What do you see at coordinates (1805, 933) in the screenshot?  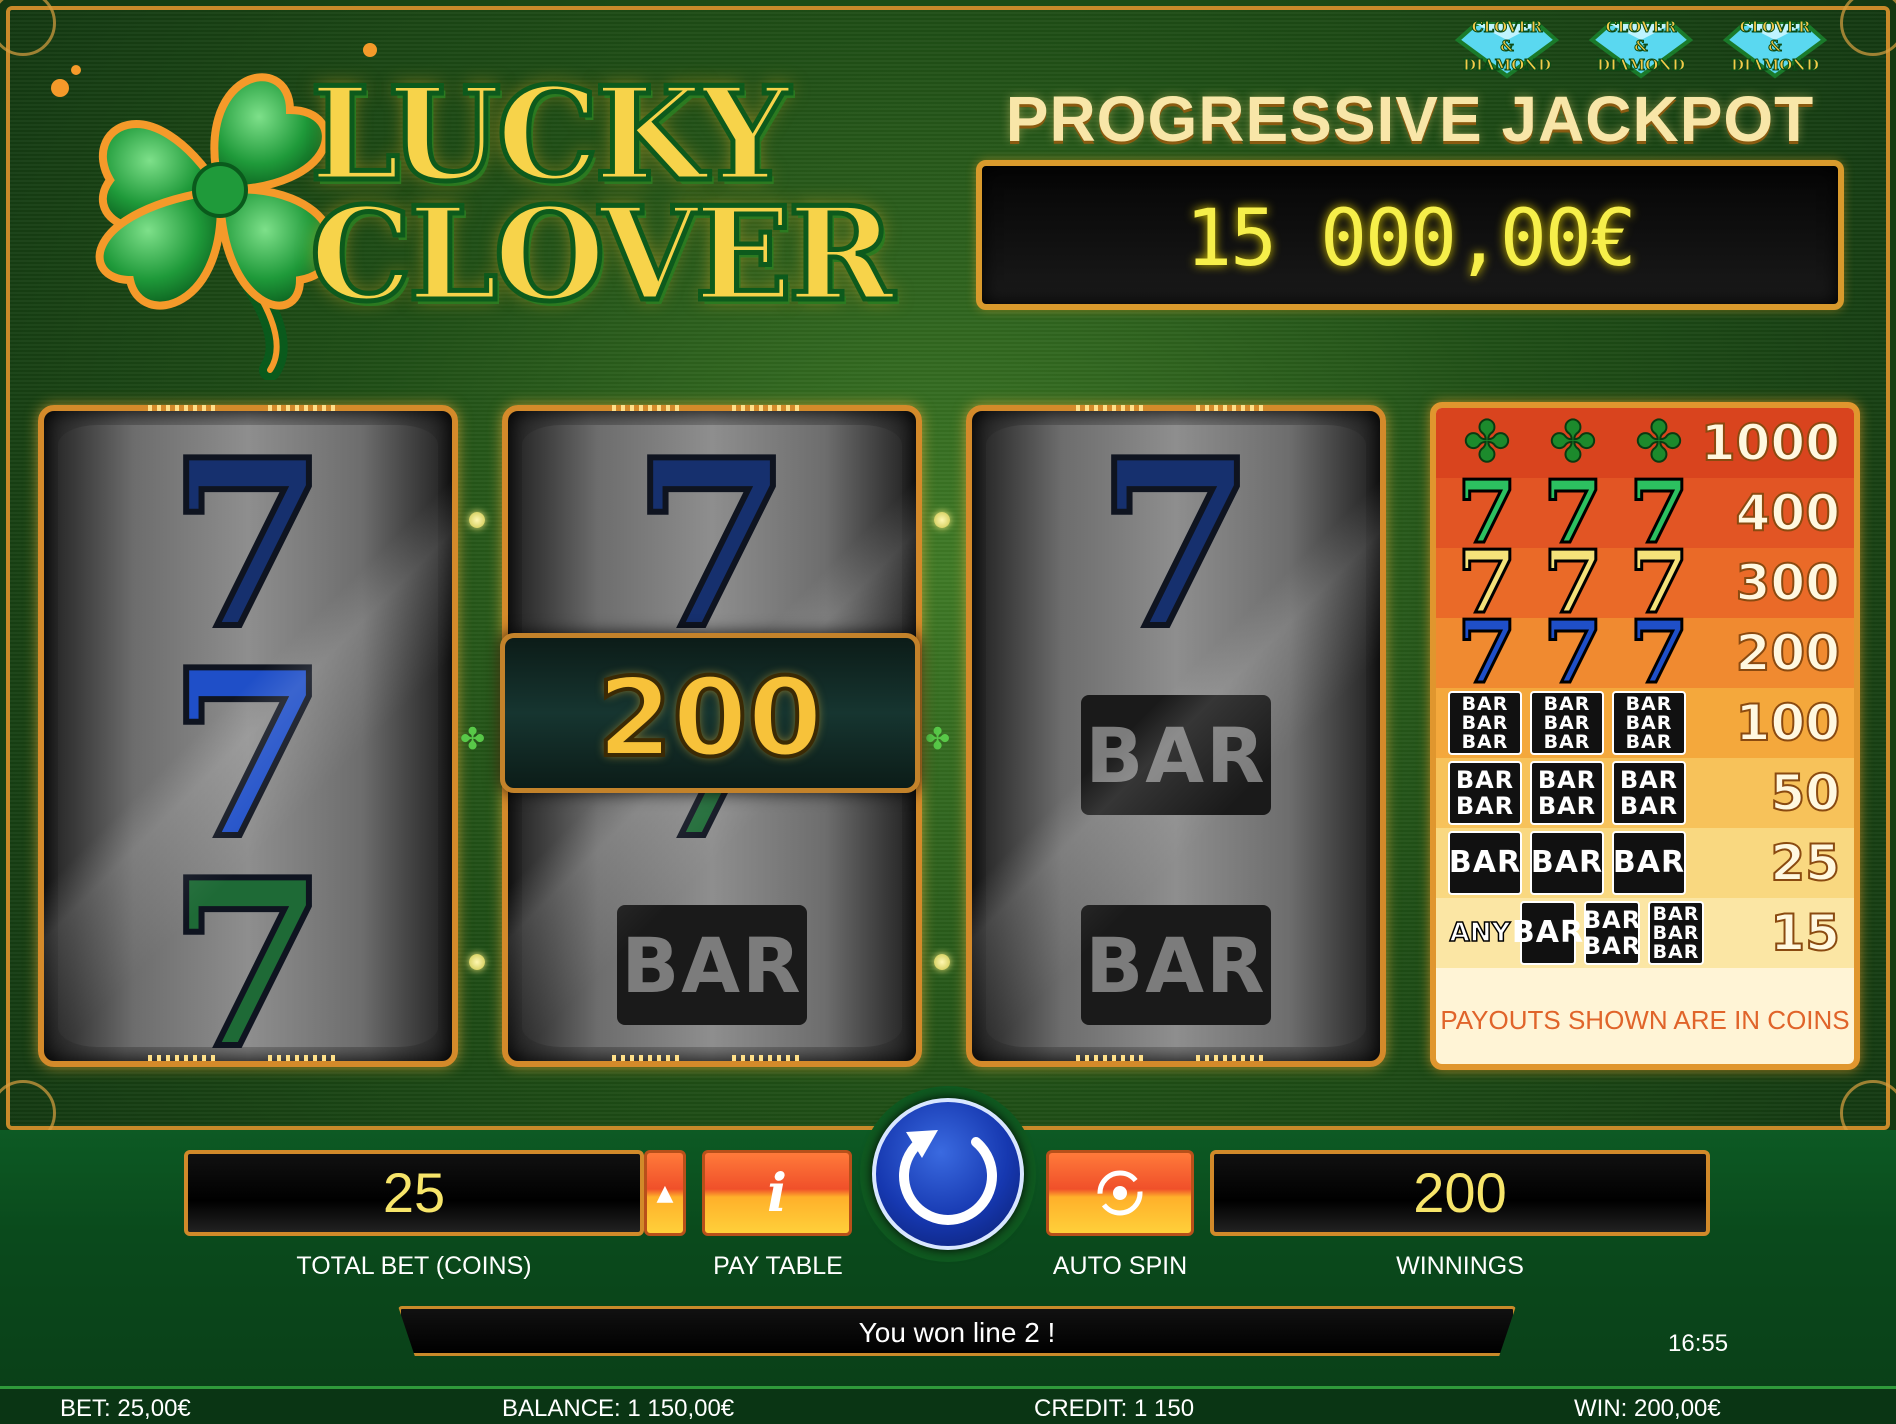 I see `paytable-payout: 15` at bounding box center [1805, 933].